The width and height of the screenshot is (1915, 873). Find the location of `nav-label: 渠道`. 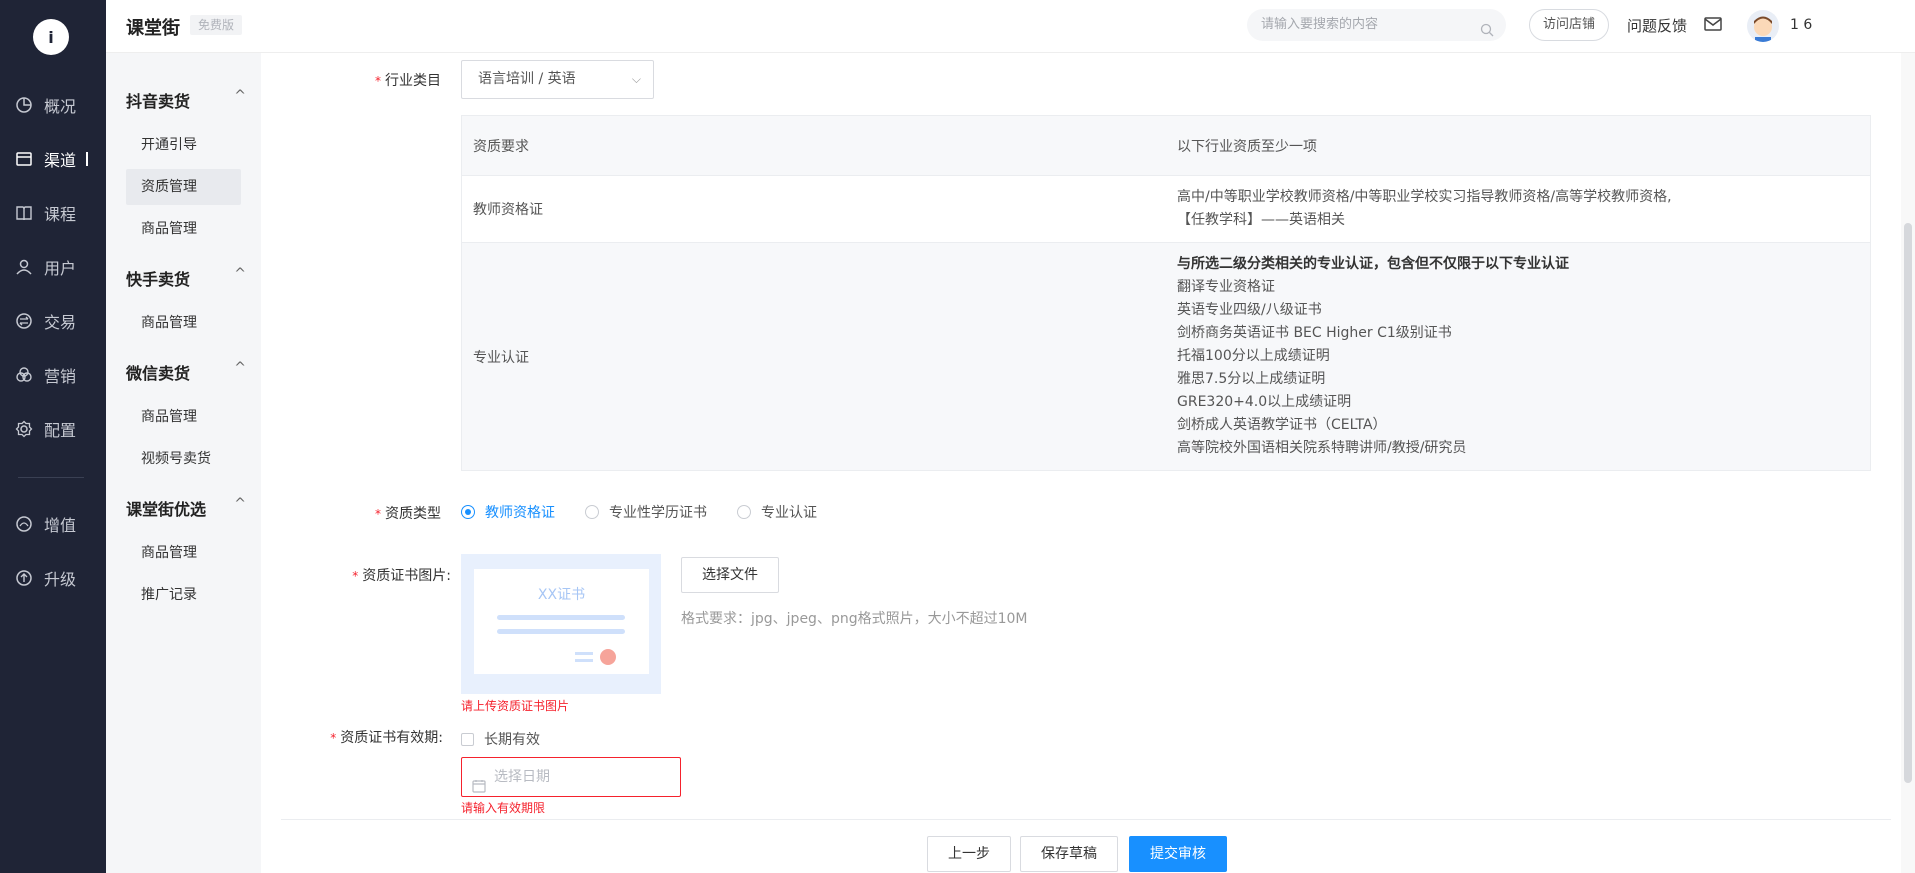

nav-label: 渠道 is located at coordinates (60, 160).